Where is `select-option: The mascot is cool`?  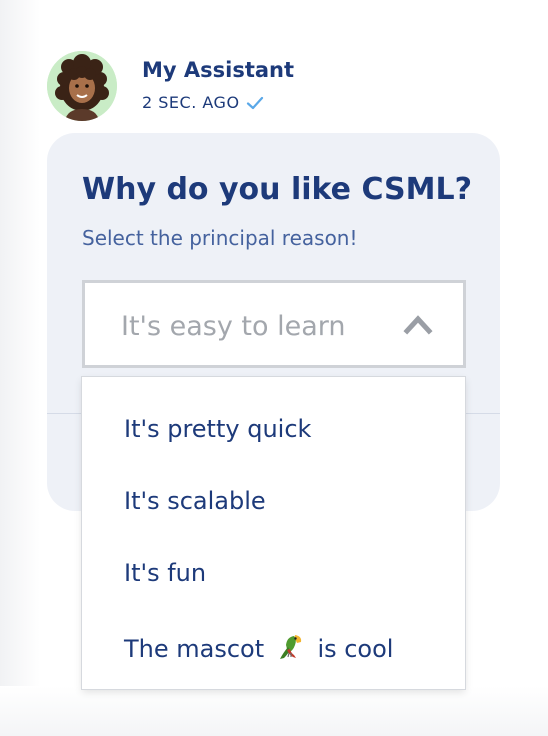 select-option: The mascot is cool is located at coordinates (258, 647).